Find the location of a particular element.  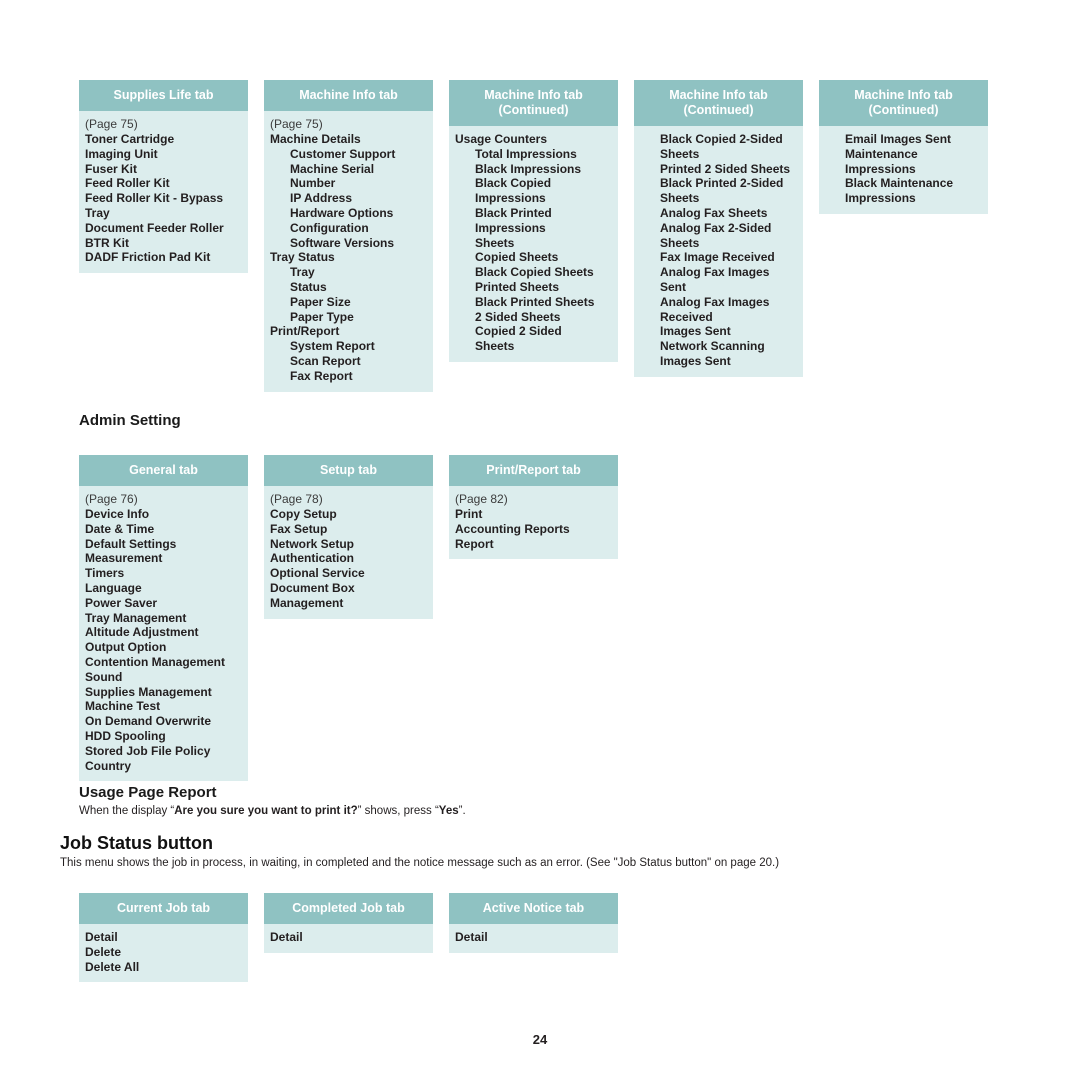

instruction-bold-prompt: Are you sure you want to print it? is located at coordinates (266, 811).